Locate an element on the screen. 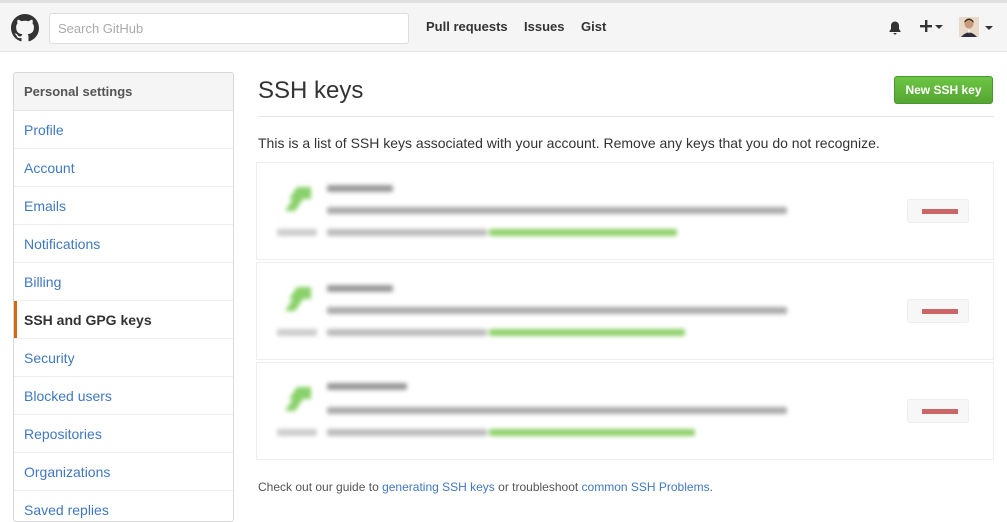 Image resolution: width=1007 pixels, height=522 pixels. sidebar-item-notifications: Notifications is located at coordinates (123, 244).